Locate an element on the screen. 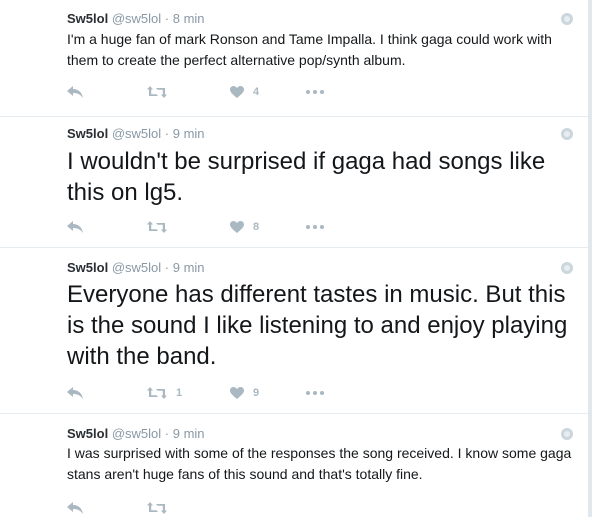  tweet-actions: 1 9 is located at coordinates (294, 393).